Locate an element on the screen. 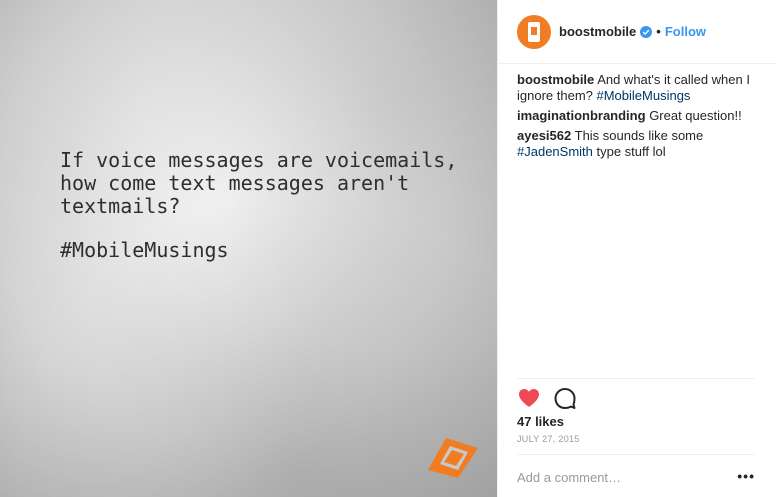  photo-hashtag-text: #MobileMusings is located at coordinates (144, 250).